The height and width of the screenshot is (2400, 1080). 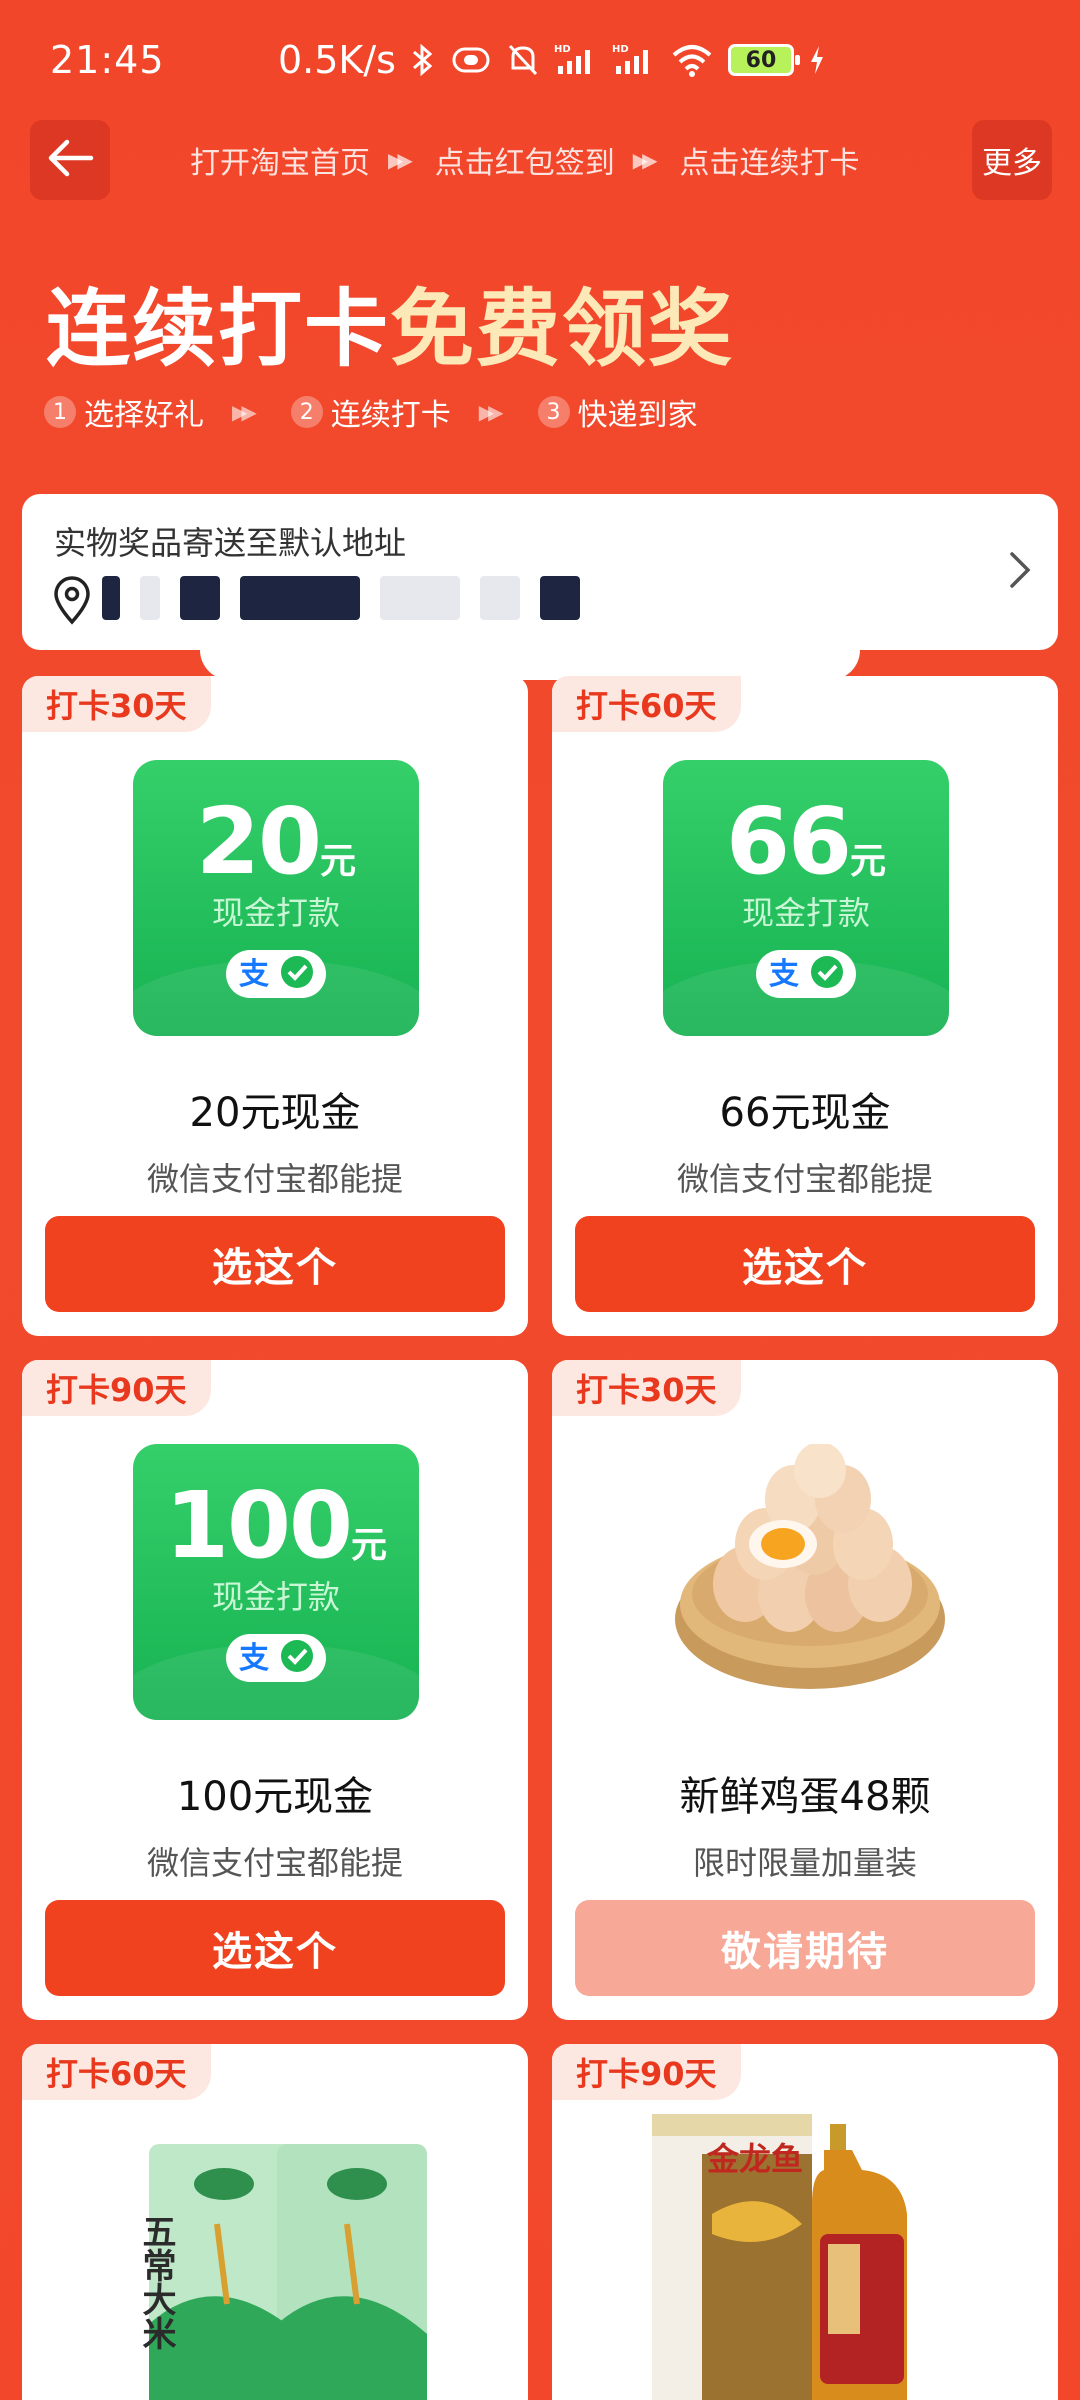 What do you see at coordinates (804, 1863) in the screenshot?
I see `reward-subtitle: 限时限量加量装` at bounding box center [804, 1863].